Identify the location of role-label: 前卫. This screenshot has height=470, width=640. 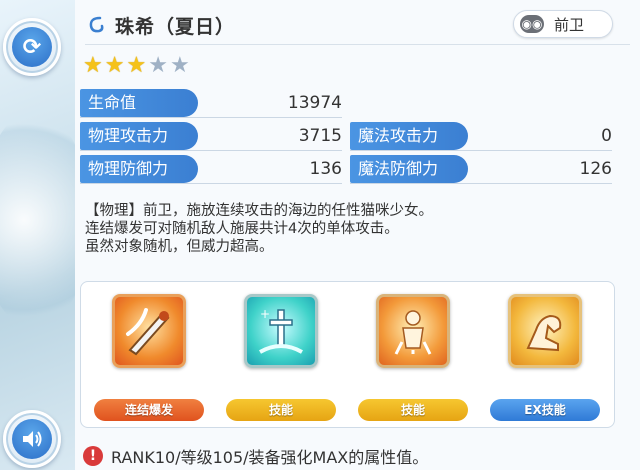
(569, 24).